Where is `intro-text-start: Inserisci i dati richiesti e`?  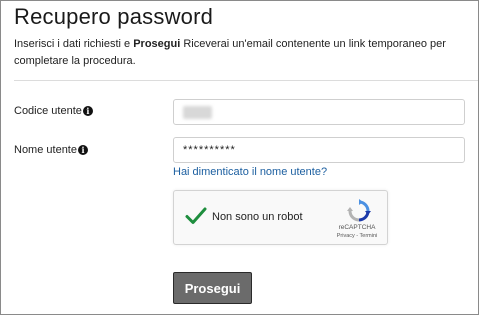
intro-text-start: Inserisci i dati richiesti e is located at coordinates (74, 44).